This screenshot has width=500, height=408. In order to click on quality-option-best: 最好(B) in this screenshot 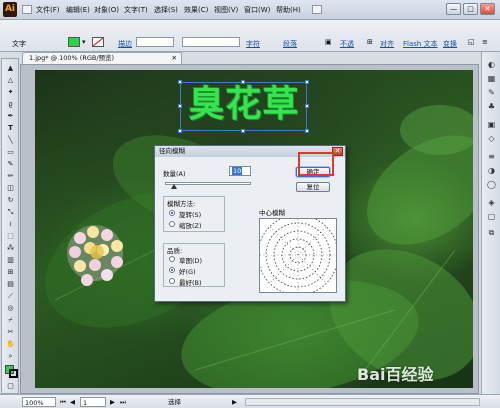, I will do `click(190, 282)`.